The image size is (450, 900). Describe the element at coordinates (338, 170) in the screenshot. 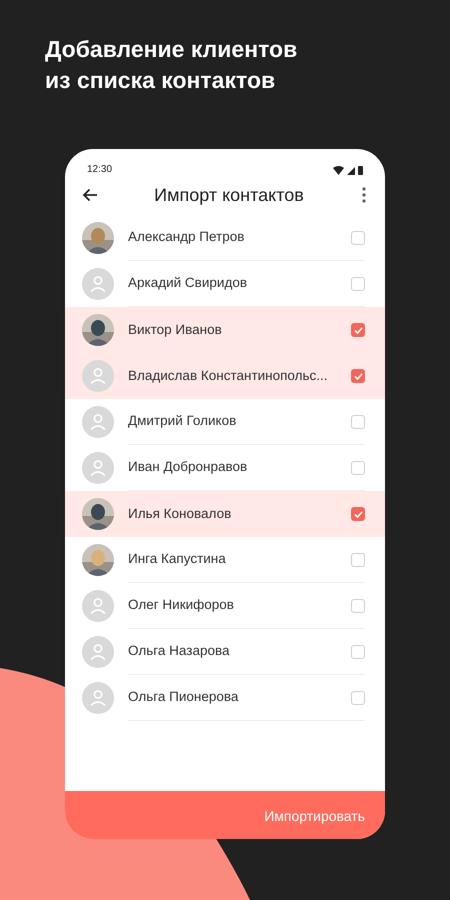

I see `wifi-icon` at that location.